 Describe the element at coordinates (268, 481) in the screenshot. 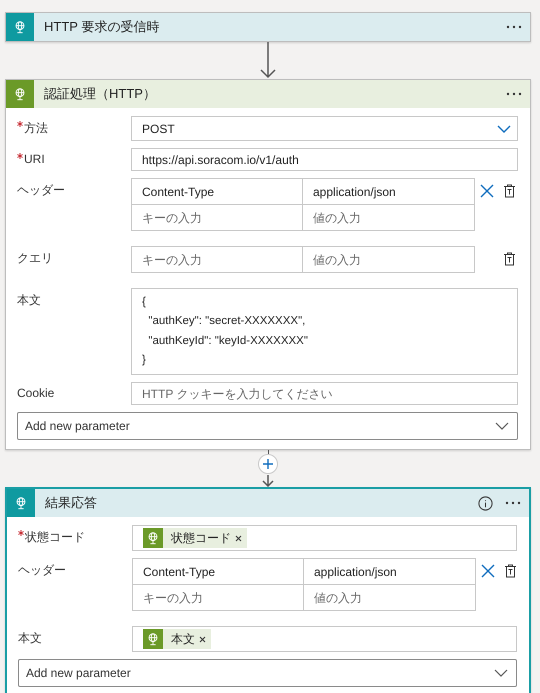

I see `connector-arrow` at that location.